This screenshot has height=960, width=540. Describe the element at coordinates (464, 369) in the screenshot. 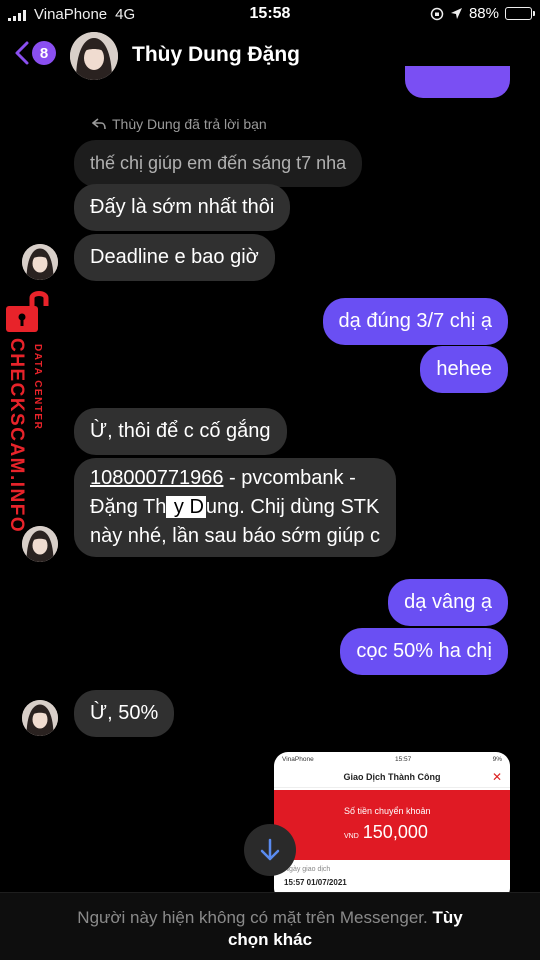

I see `outgoing-message: hehee` at that location.